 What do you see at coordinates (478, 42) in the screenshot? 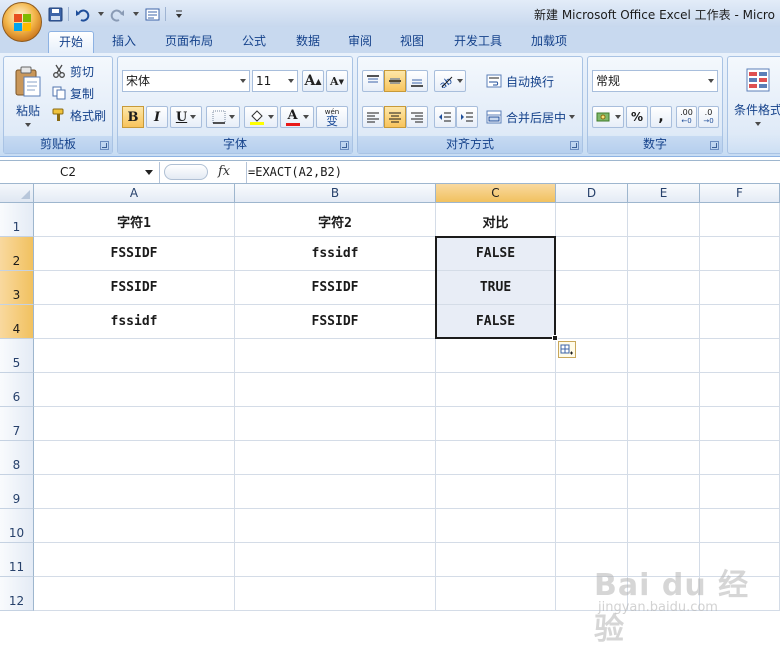
I see `tab-developer: 开发工具` at bounding box center [478, 42].